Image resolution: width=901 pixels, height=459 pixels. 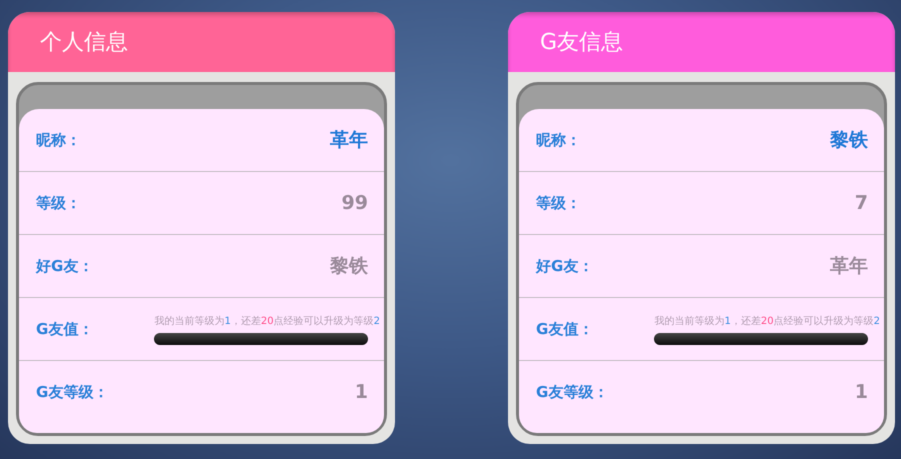 I want to click on field-value: 7, so click(x=861, y=203).